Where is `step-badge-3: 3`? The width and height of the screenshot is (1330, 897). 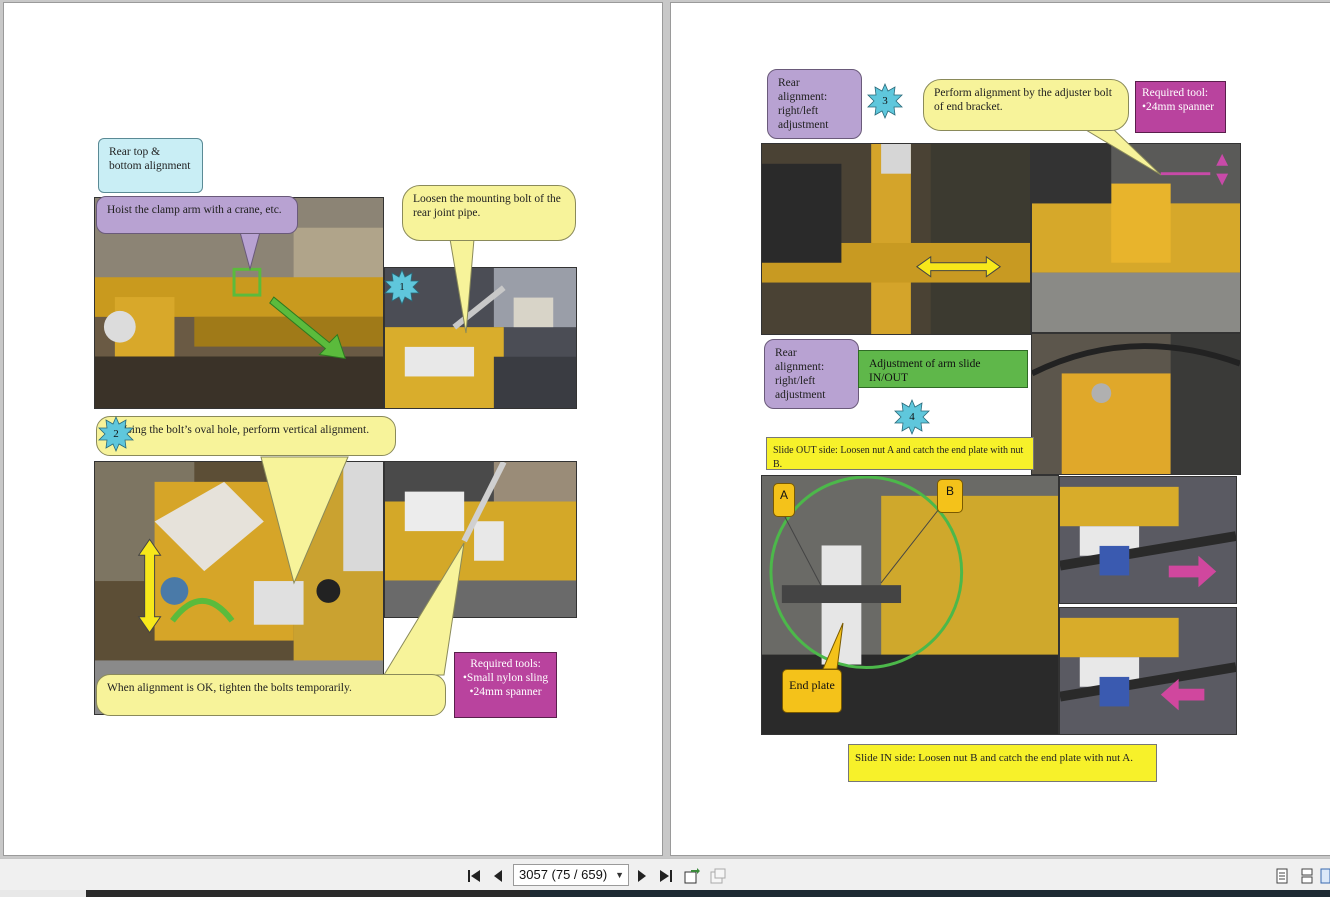 step-badge-3: 3 is located at coordinates (885, 101).